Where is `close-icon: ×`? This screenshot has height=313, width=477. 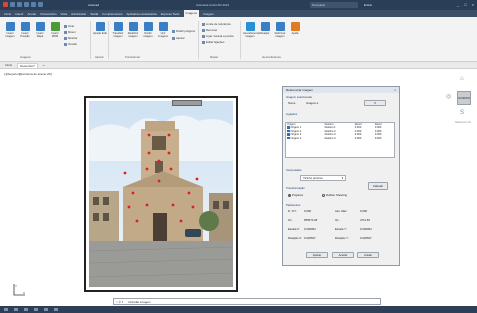 close-icon: × is located at coordinates (117, 302).